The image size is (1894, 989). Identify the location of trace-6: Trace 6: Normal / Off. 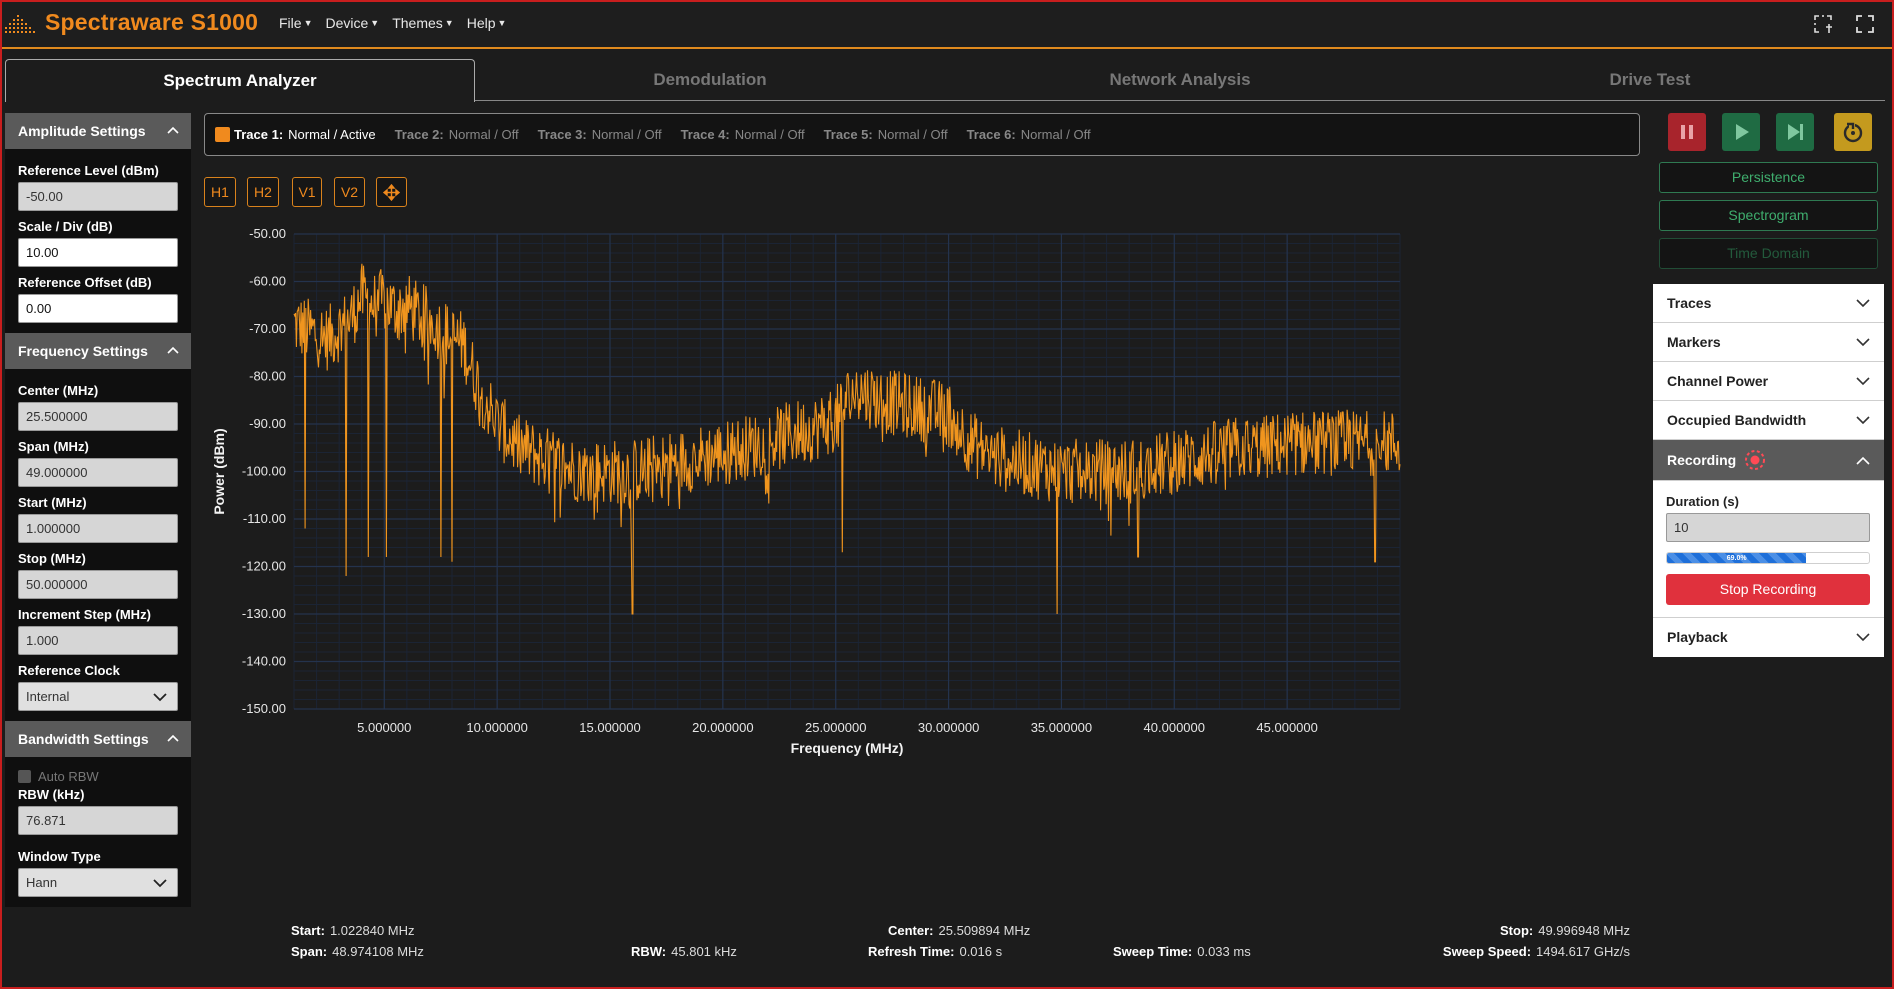
(1029, 134).